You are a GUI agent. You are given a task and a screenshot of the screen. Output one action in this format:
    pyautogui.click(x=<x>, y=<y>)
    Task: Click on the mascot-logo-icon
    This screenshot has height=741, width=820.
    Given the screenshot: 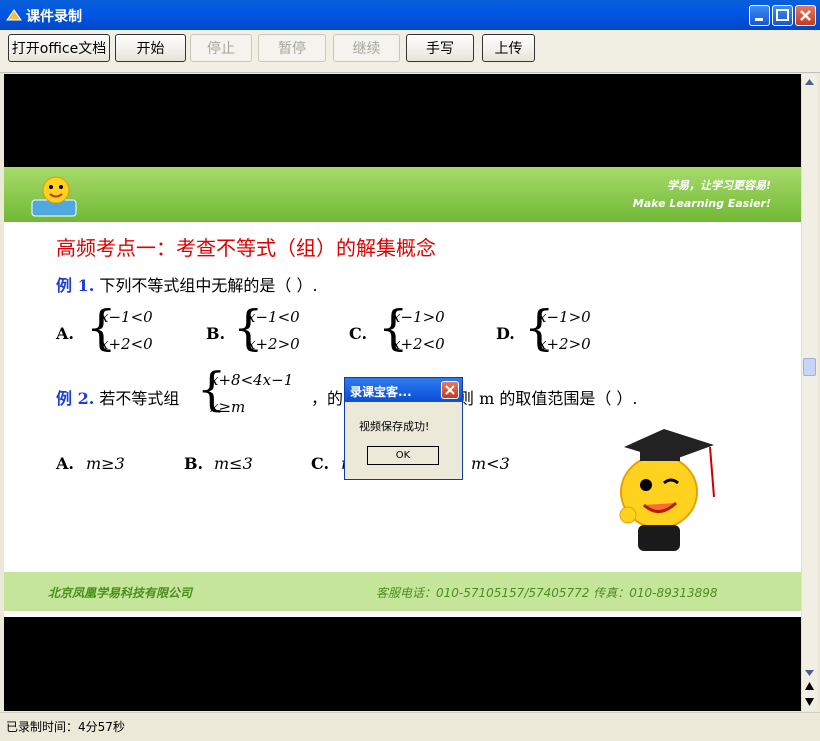 What is the action you would take?
    pyautogui.click(x=54, y=196)
    